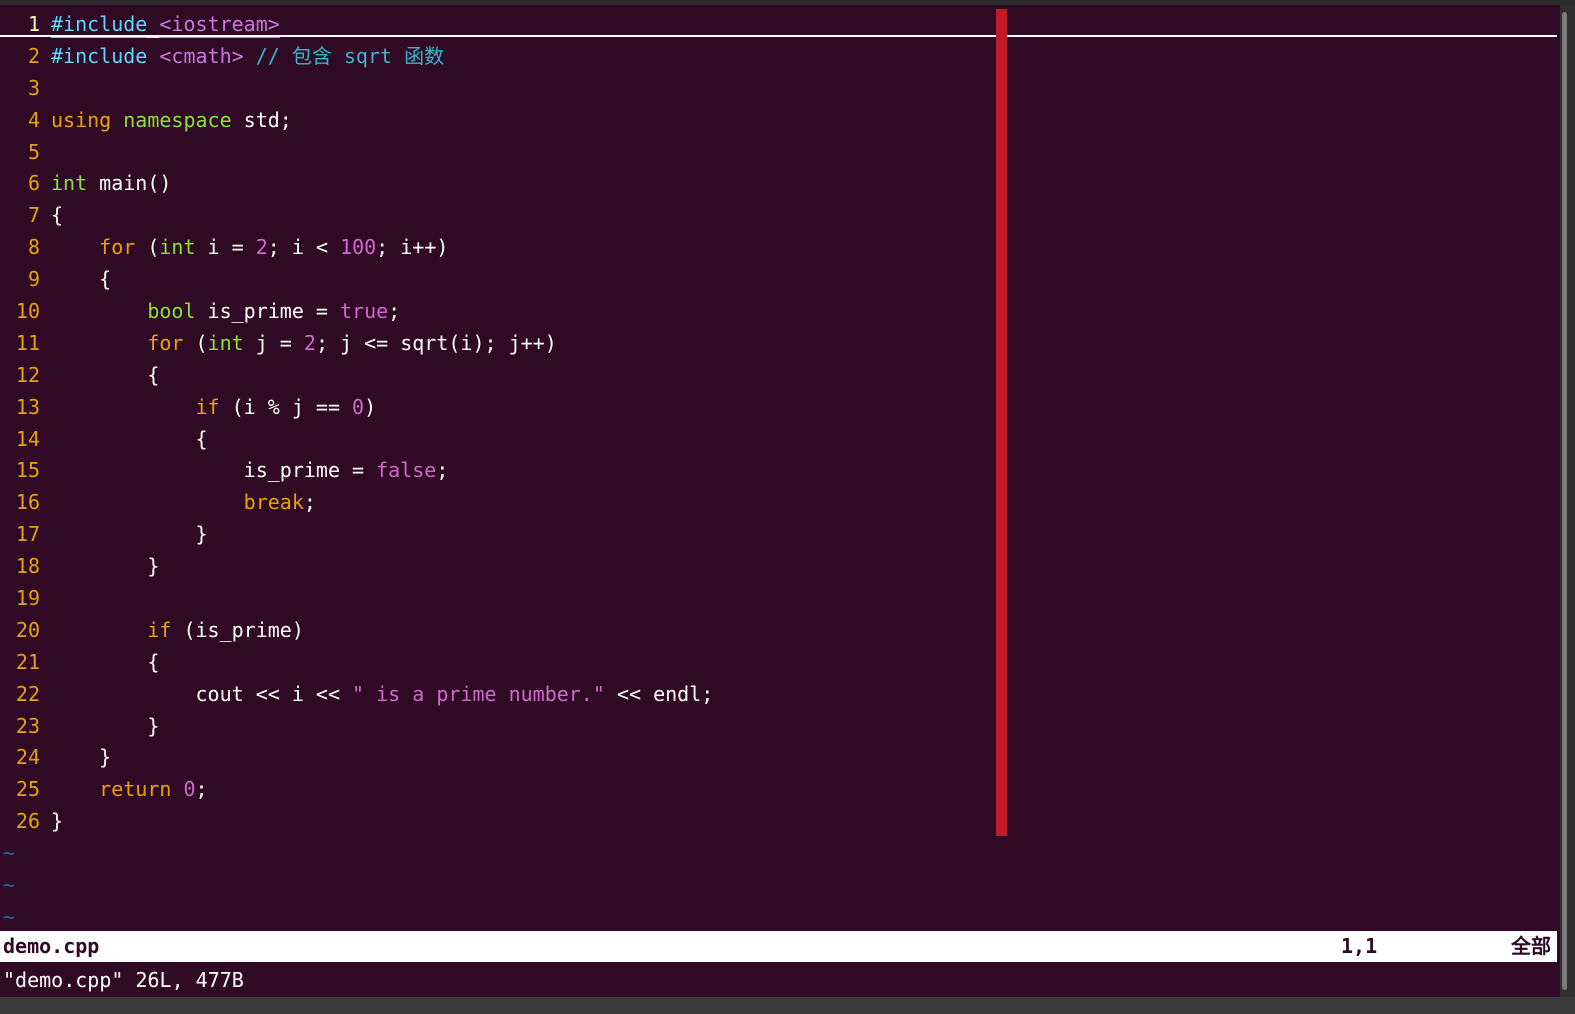 The width and height of the screenshot is (1575, 1014). I want to click on code-line: 24 }, so click(780, 758).